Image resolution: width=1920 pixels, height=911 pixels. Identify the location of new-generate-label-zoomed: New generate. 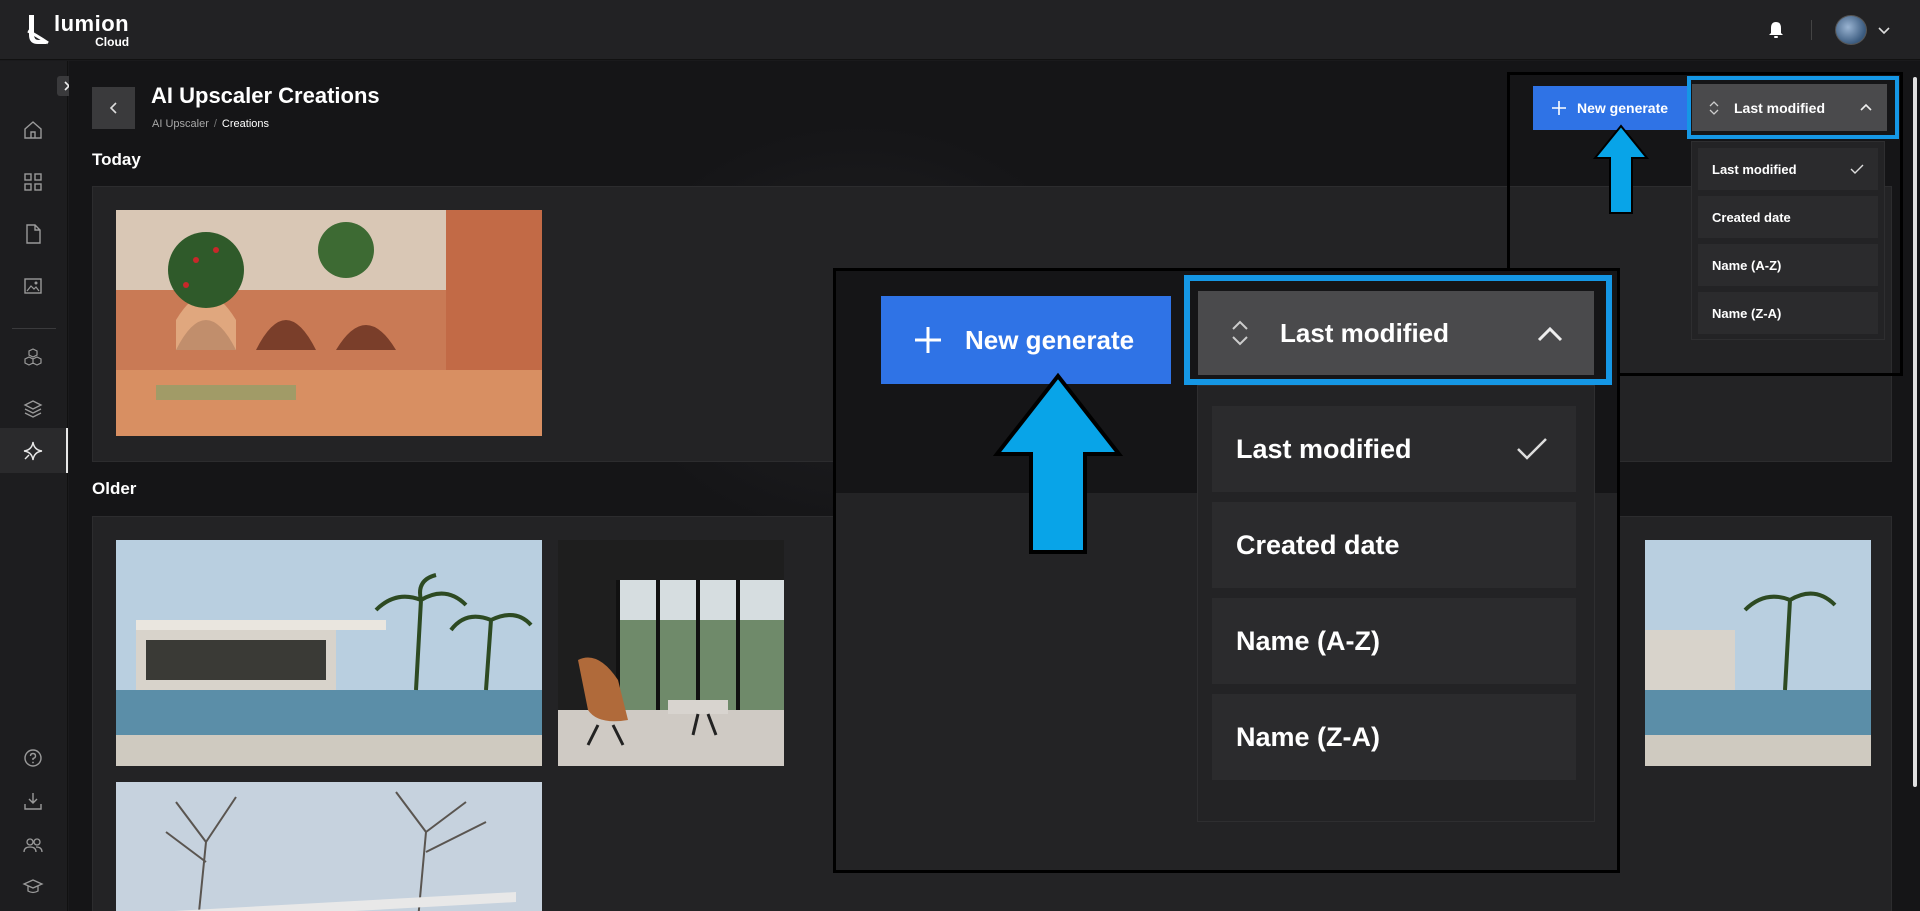
(1050, 339).